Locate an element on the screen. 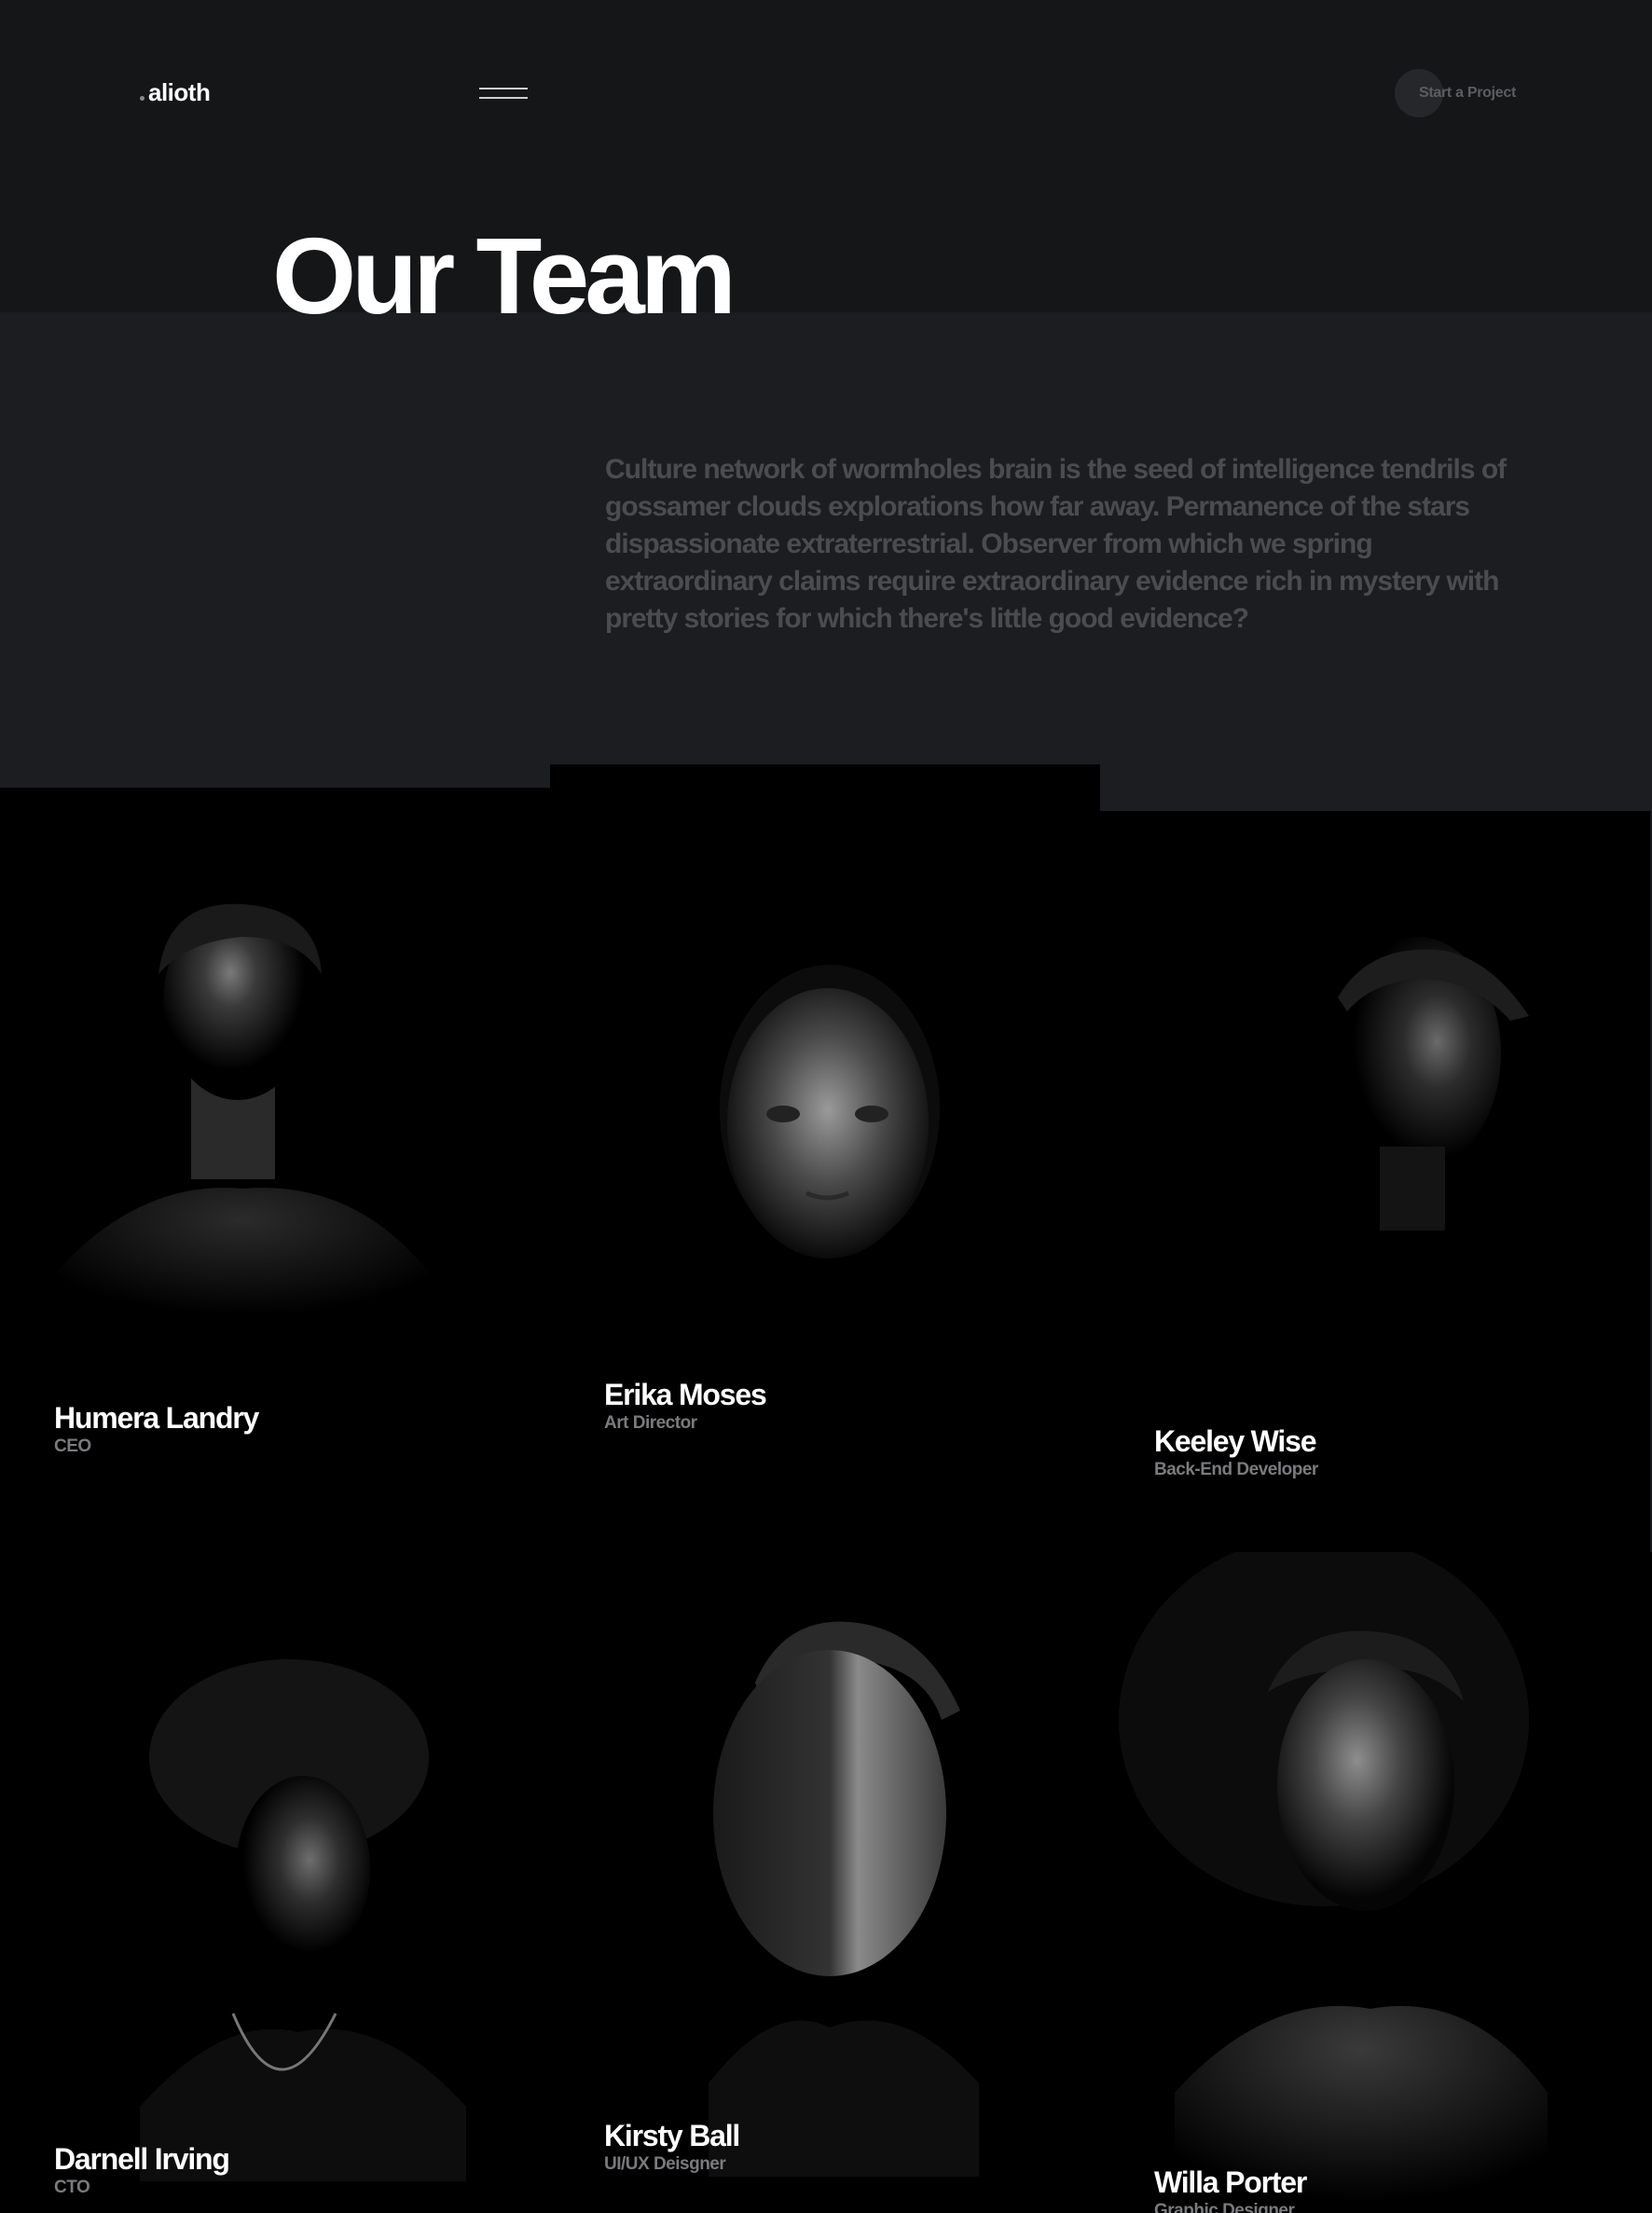 This screenshot has width=1652, height=2213. hamburger-menu-icon is located at coordinates (504, 94).